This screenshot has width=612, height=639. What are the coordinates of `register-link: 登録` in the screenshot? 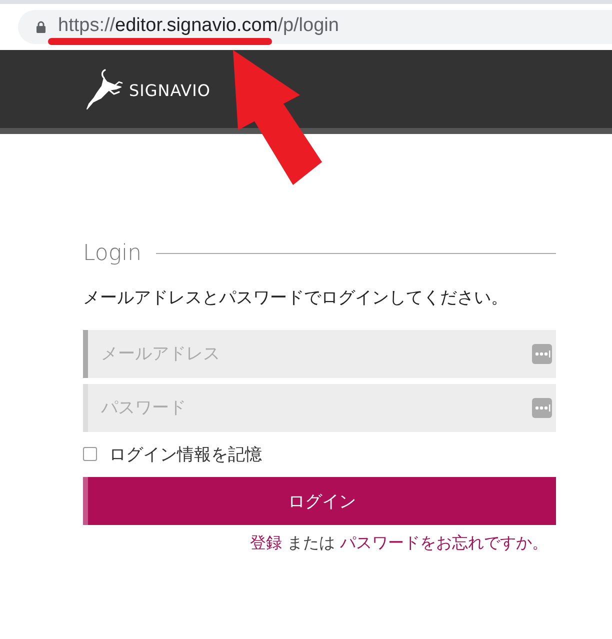 It's located at (266, 543).